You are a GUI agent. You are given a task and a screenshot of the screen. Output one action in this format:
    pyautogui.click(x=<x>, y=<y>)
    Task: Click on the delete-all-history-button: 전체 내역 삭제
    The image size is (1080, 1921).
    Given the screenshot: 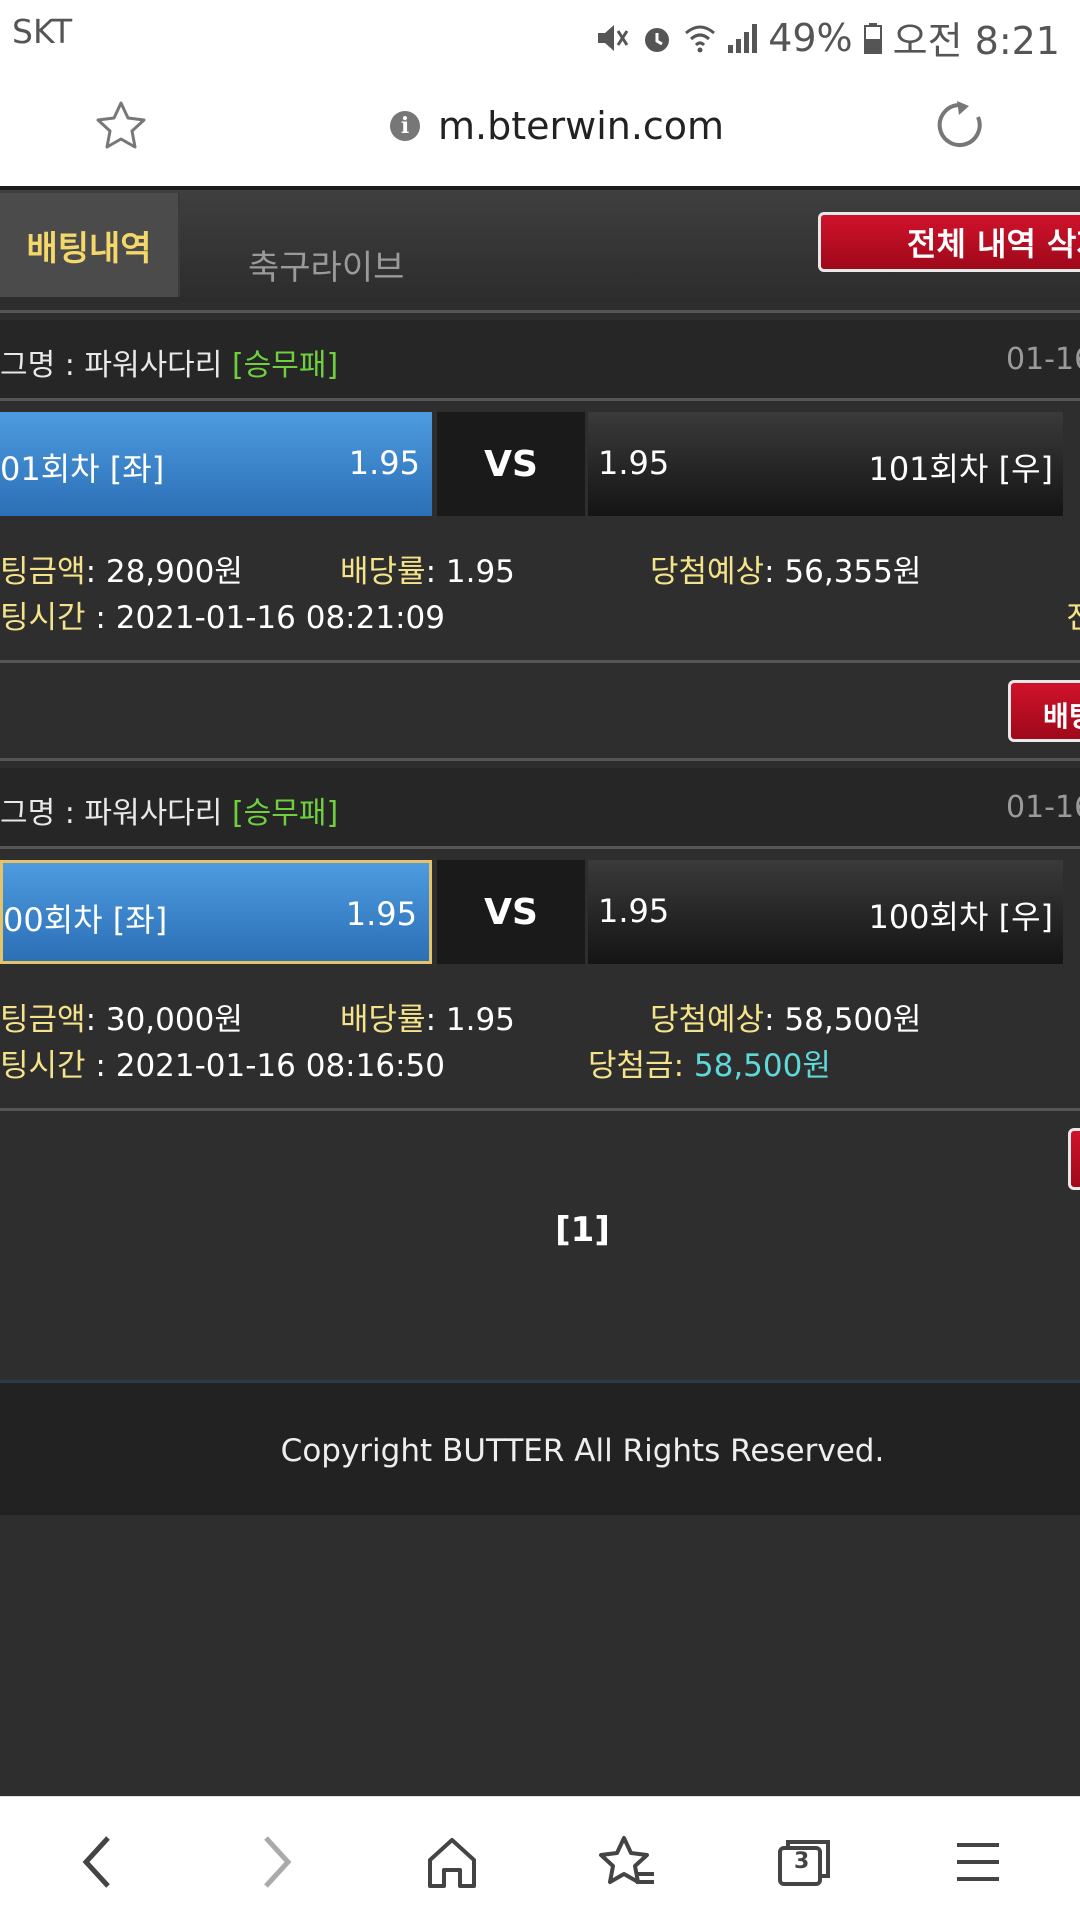 What is the action you would take?
    pyautogui.click(x=949, y=242)
    